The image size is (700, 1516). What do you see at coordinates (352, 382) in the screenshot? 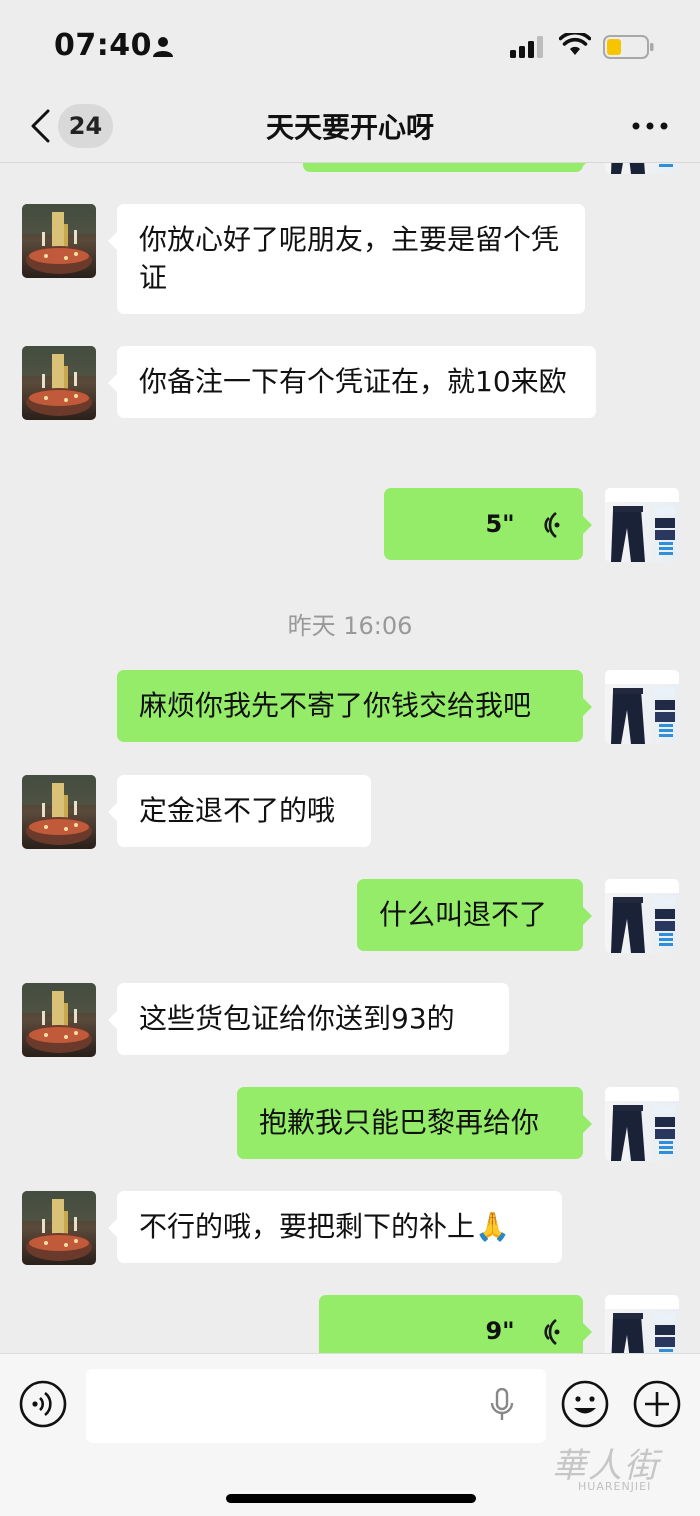
I see `message-bubble: 你备注一下有个凭证在，就10来欧` at bounding box center [352, 382].